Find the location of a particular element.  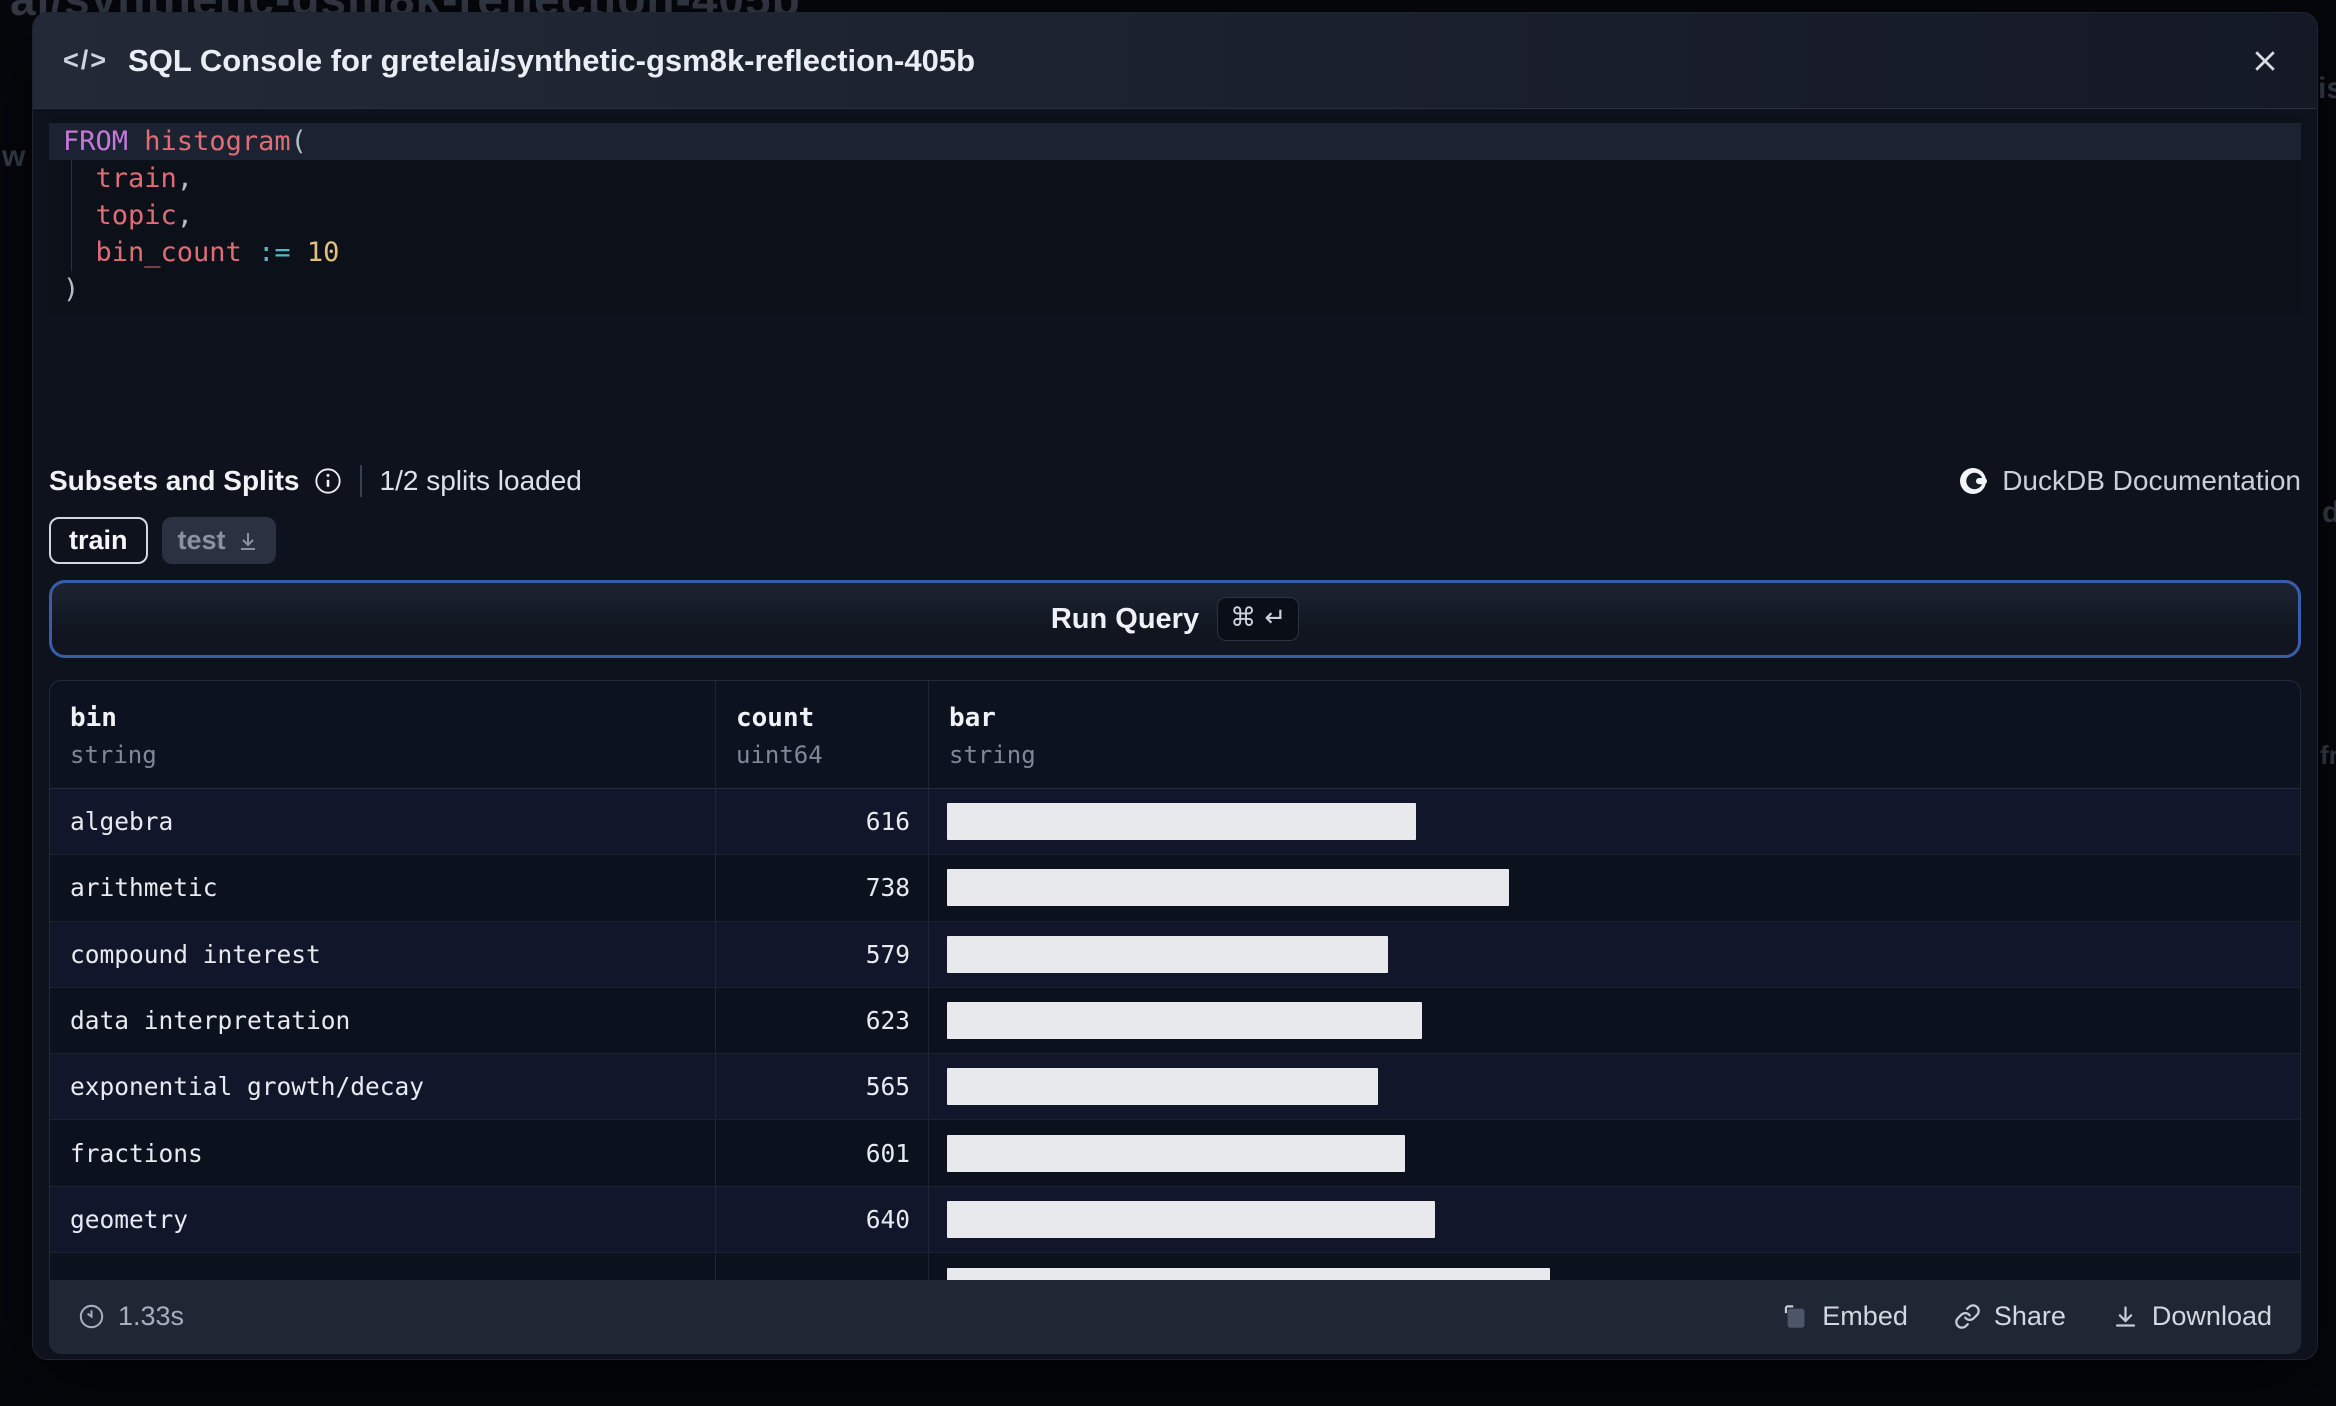

results-footer: 1.33s Embed Share Download is located at coordinates (1175, 1317).